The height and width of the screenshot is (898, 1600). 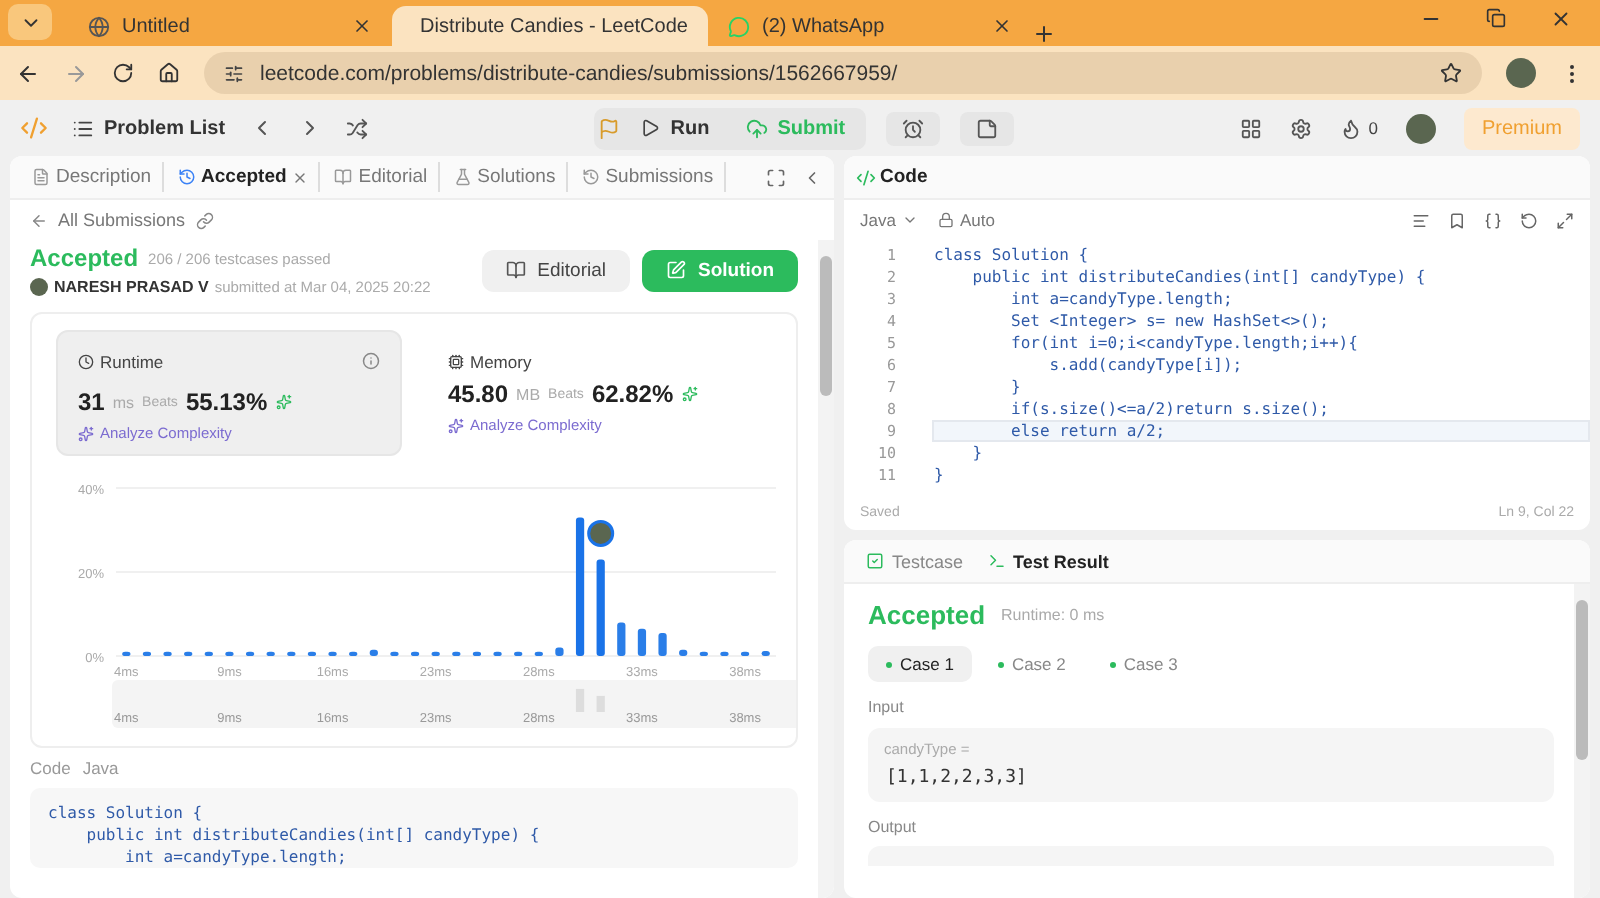 I want to click on output-label: Output, so click(x=893, y=827).